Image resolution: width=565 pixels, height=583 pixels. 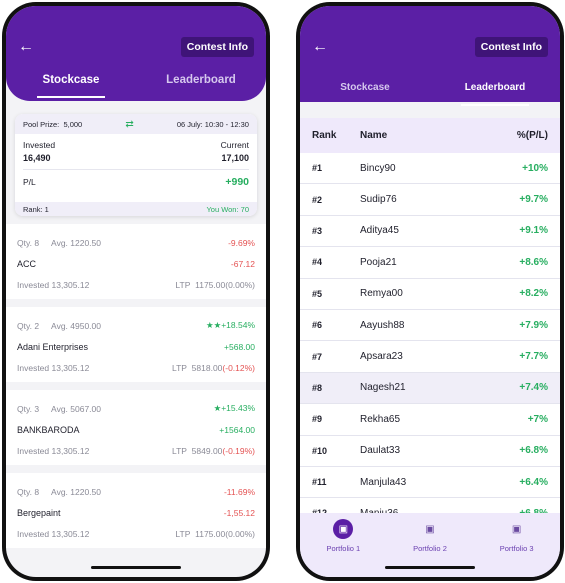 What do you see at coordinates (241, 242) in the screenshot?
I see `holding-pct: -9.69%` at bounding box center [241, 242].